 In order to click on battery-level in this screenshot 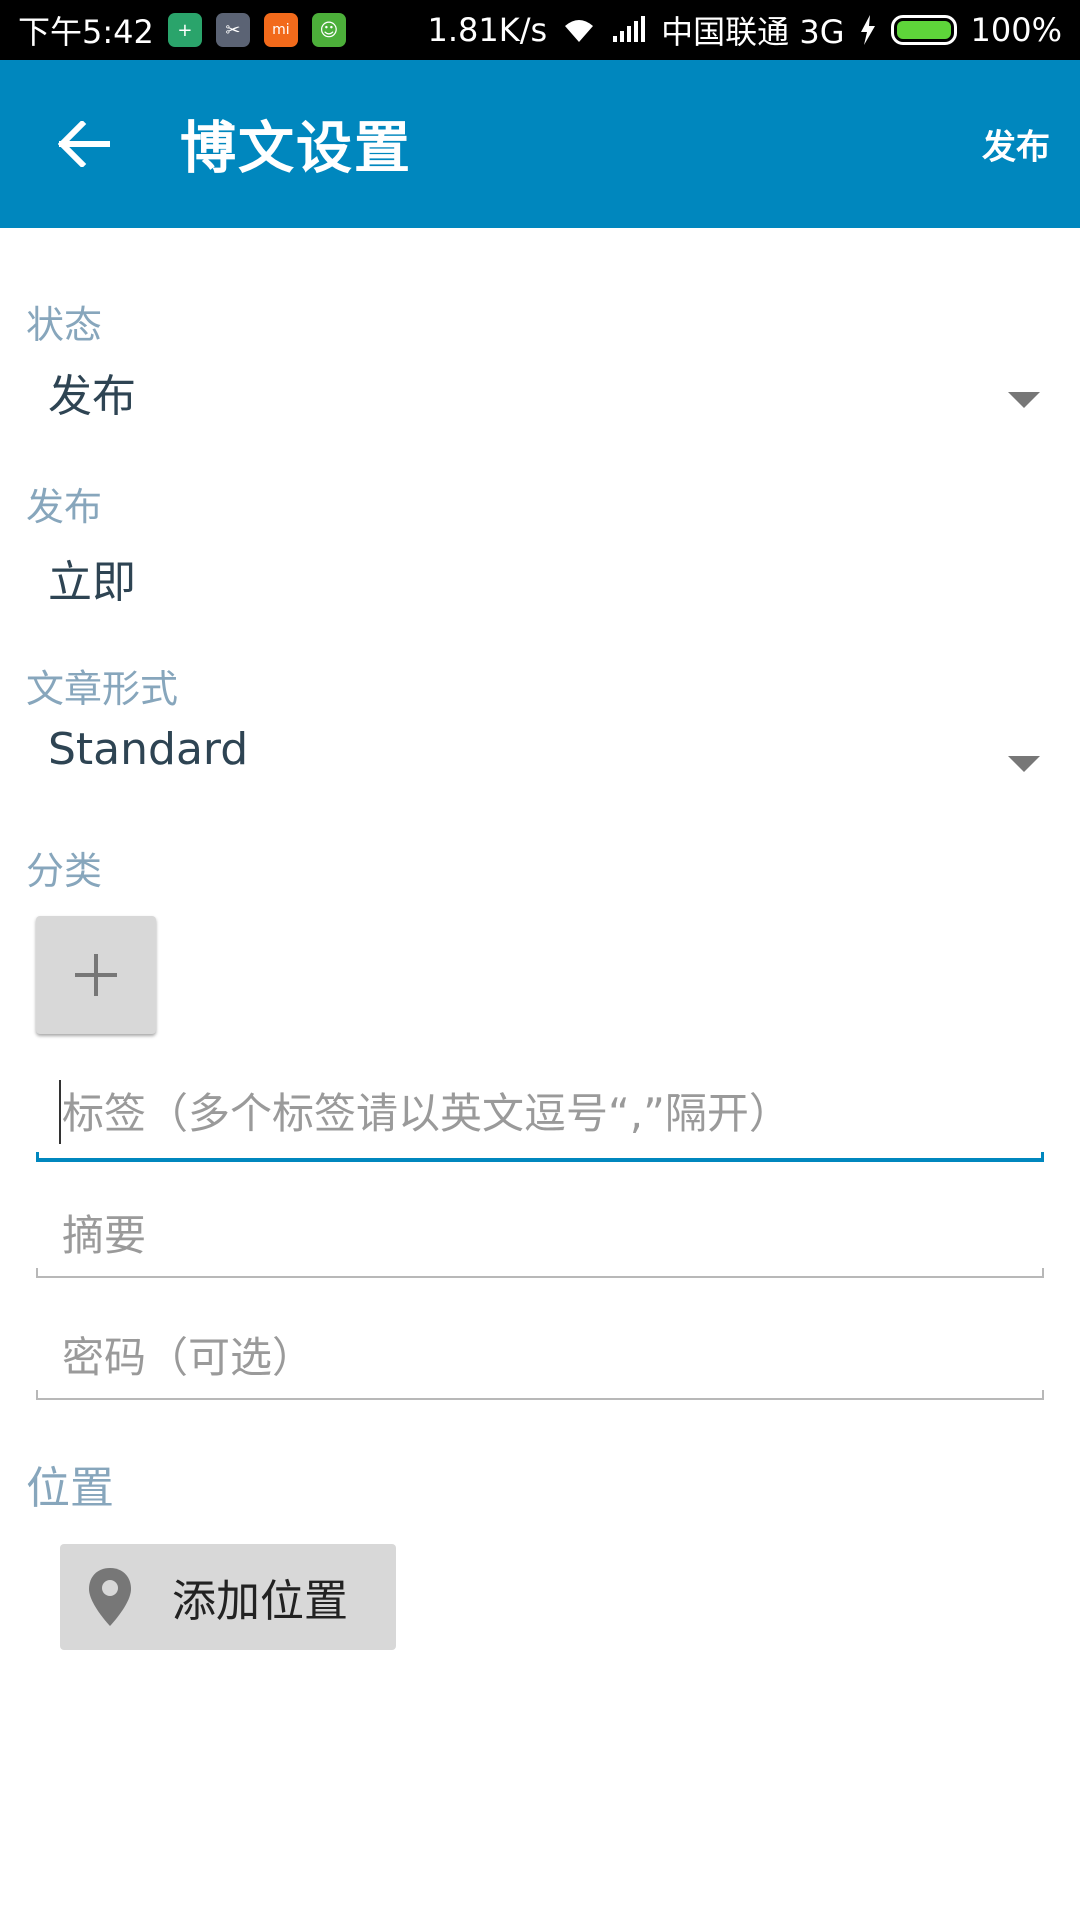, I will do `click(923, 30)`.